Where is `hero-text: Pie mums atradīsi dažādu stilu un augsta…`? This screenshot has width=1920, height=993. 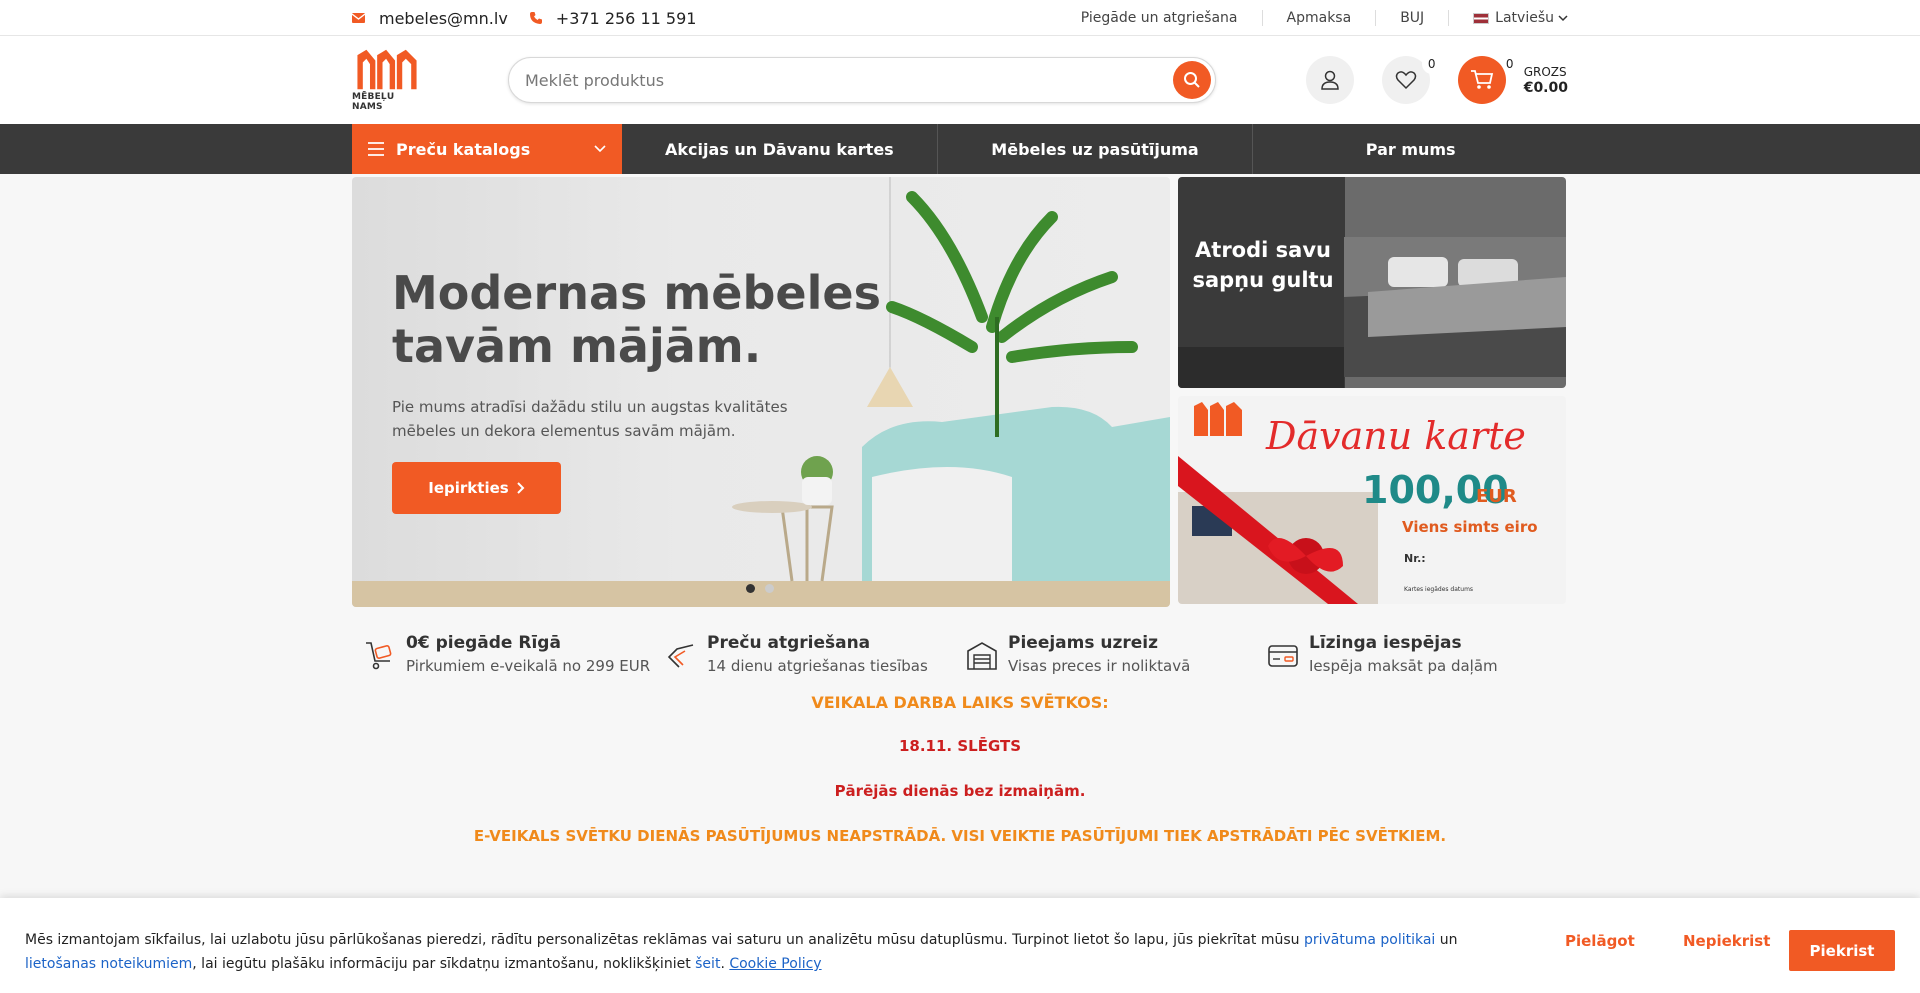
hero-text: Pie mums atradīsi dažādu stilu un augsta… is located at coordinates (590, 419).